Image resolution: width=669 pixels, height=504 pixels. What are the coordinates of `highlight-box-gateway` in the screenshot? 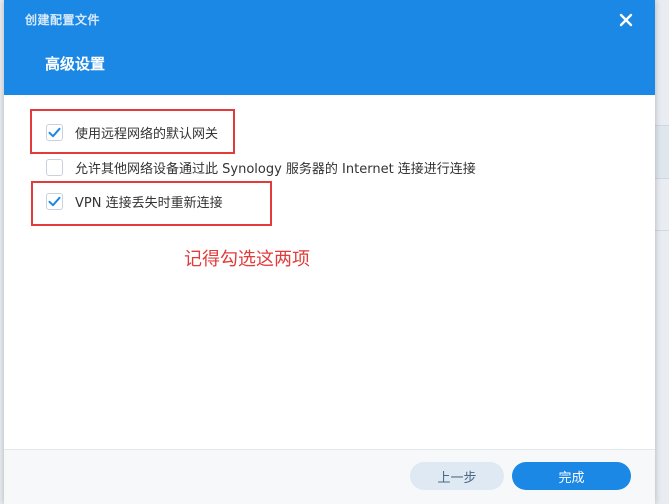 It's located at (132, 131).